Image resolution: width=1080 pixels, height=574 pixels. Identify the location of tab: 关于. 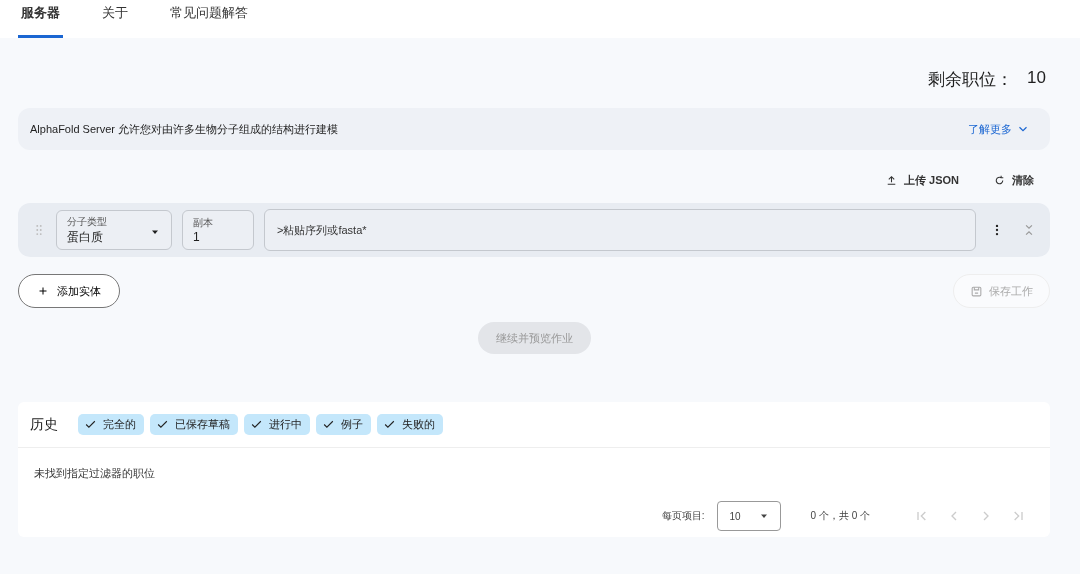
(115, 19).